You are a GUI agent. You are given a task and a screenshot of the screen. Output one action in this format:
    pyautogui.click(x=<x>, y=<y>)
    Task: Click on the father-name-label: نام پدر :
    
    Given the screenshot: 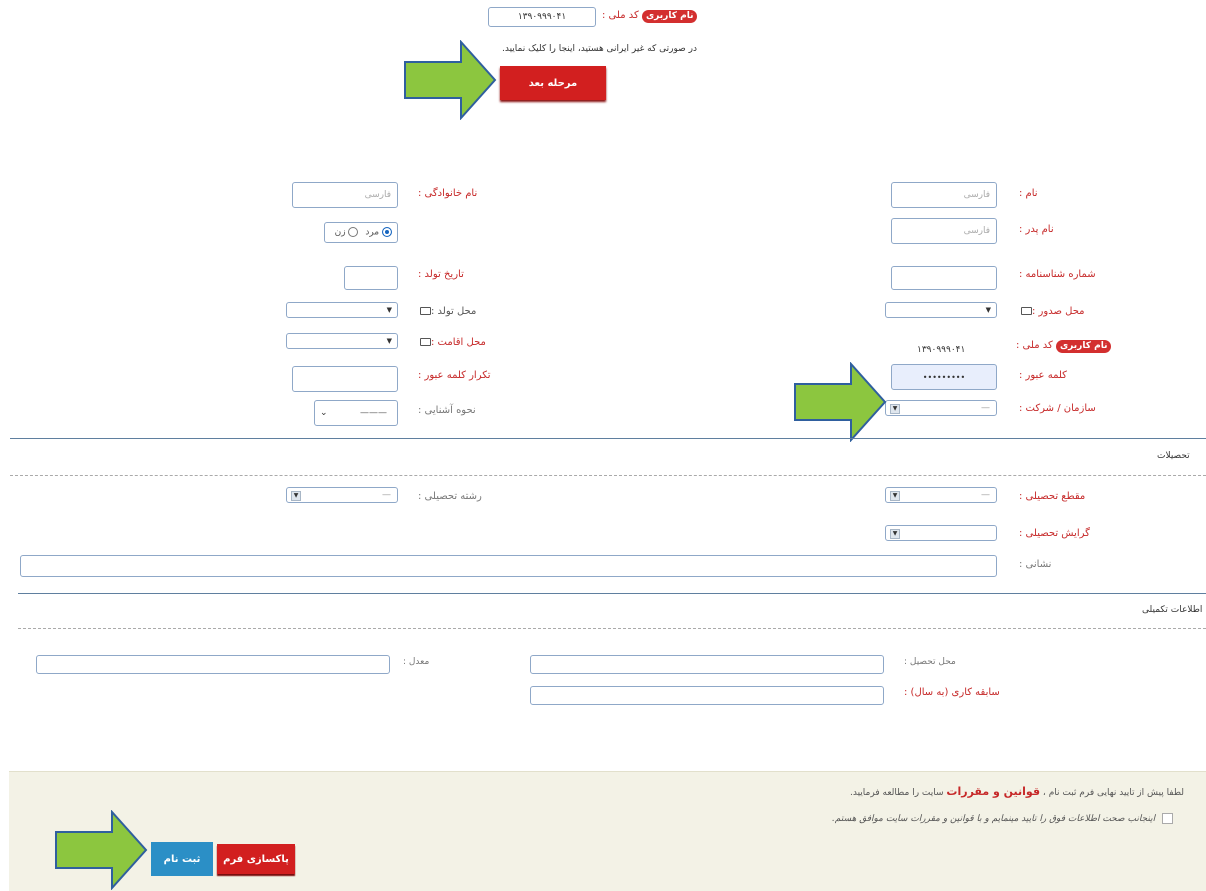 What is the action you would take?
    pyautogui.click(x=1036, y=229)
    